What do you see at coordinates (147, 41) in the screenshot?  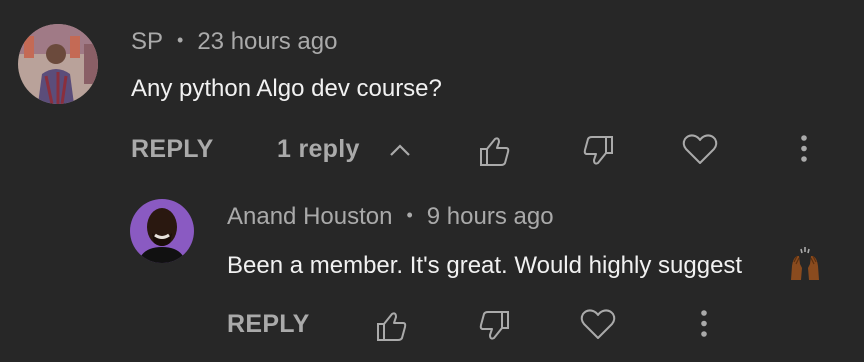 I see `author-name: SP` at bounding box center [147, 41].